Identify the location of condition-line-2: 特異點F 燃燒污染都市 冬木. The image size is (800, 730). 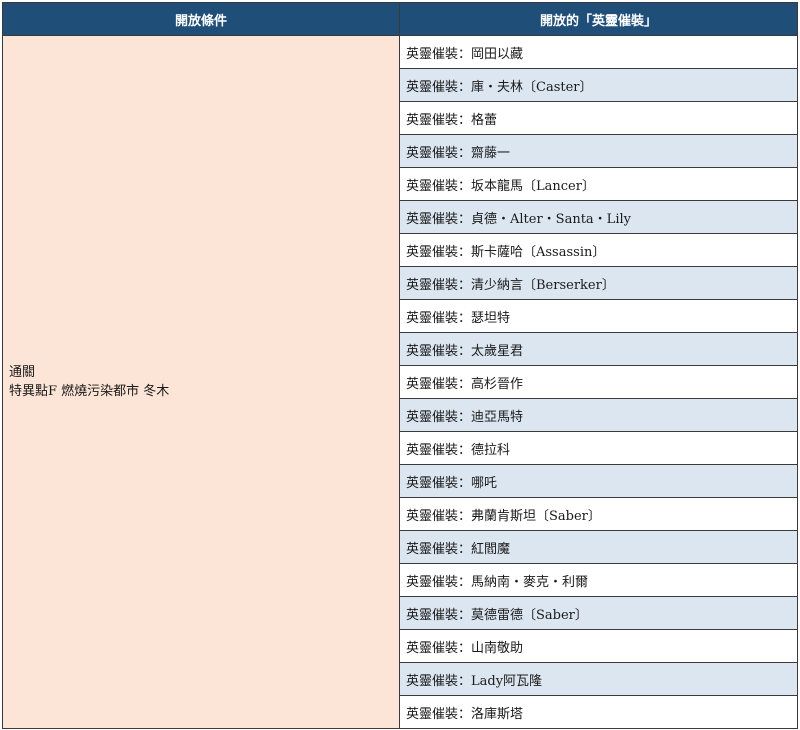
(89, 391).